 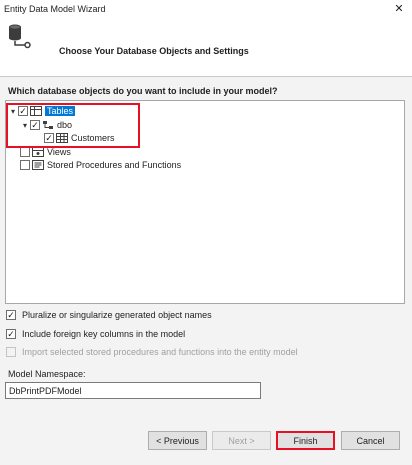 What do you see at coordinates (25, 165) in the screenshot?
I see `procedures-checkbox` at bounding box center [25, 165].